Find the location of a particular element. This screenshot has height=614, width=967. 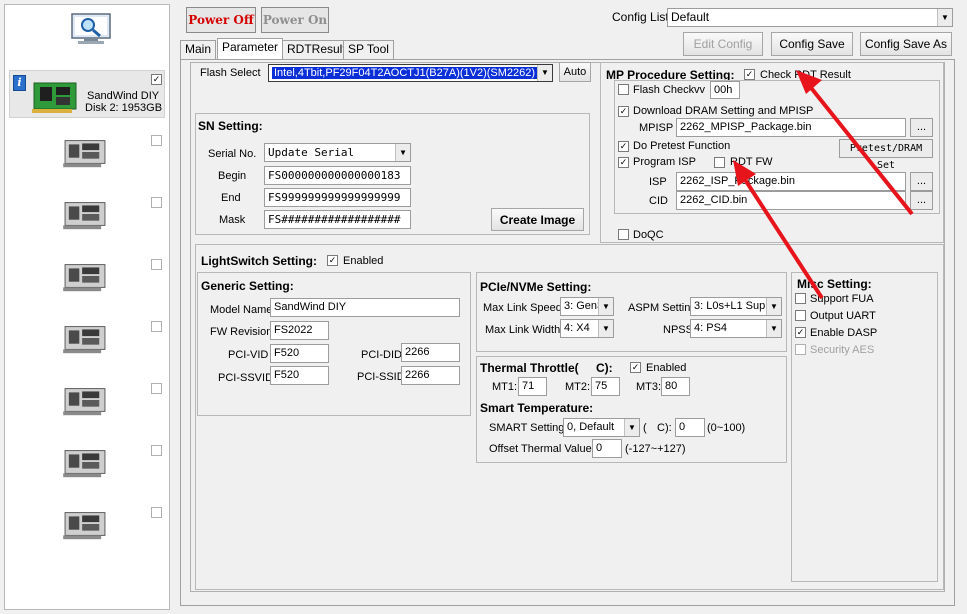

annotation-arrows is located at coordinates (823, 185).